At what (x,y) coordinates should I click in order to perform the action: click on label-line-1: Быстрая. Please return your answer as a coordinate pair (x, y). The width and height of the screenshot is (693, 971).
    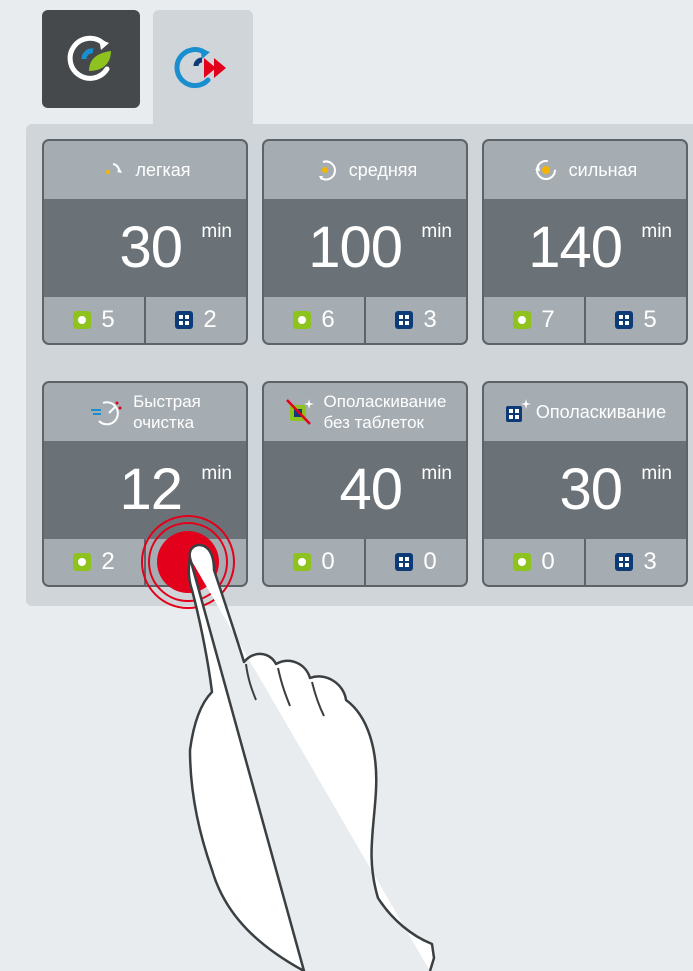
    Looking at the image, I should click on (167, 401).